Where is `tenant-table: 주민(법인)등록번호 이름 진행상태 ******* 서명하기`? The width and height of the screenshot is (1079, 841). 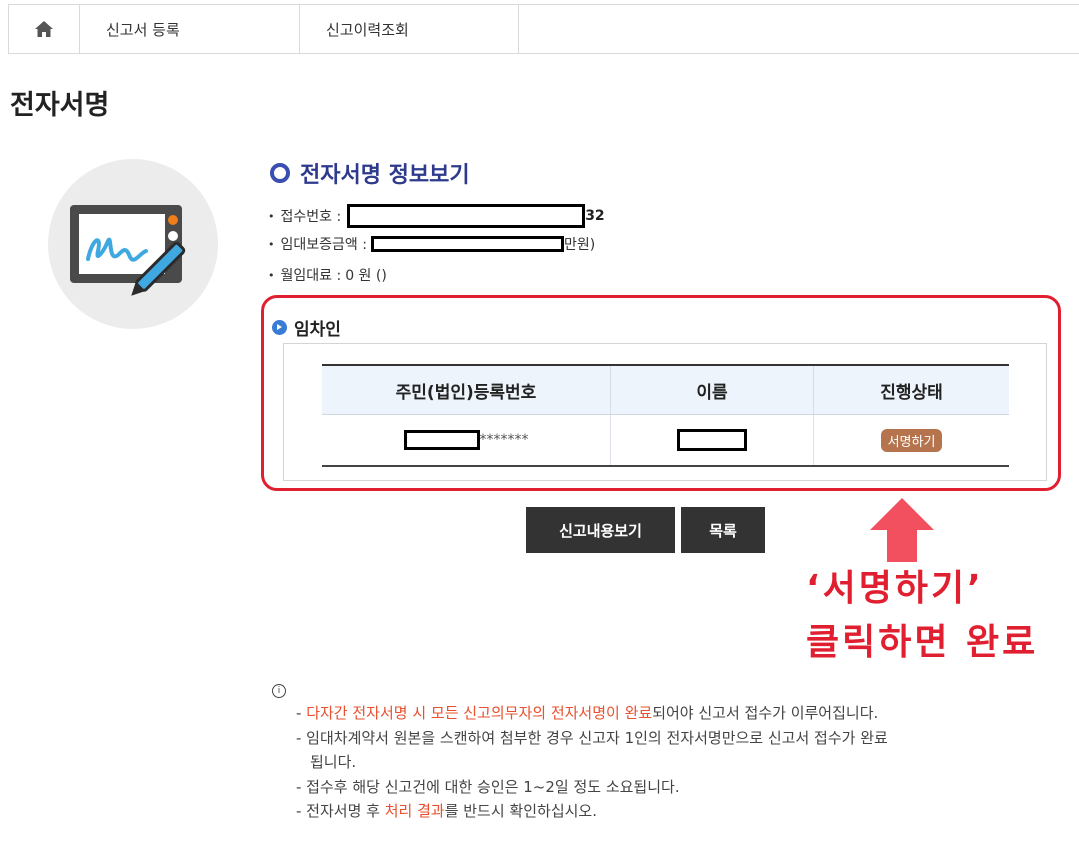
tenant-table: 주민(법인)등록번호 이름 진행상태 ******* 서명하기 is located at coordinates (665, 415).